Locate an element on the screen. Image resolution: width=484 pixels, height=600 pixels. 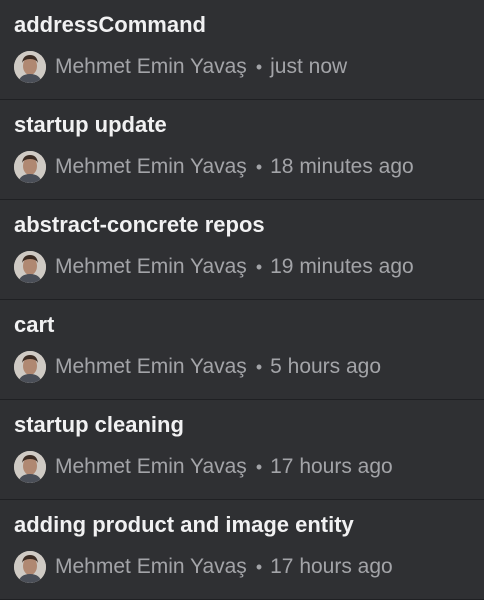
commit-title: startup cleaning is located at coordinates (99, 424).